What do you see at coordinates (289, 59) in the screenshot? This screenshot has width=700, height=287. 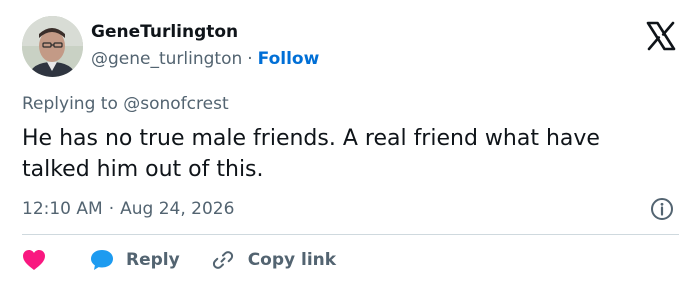 I see `follow-button: Follow` at bounding box center [289, 59].